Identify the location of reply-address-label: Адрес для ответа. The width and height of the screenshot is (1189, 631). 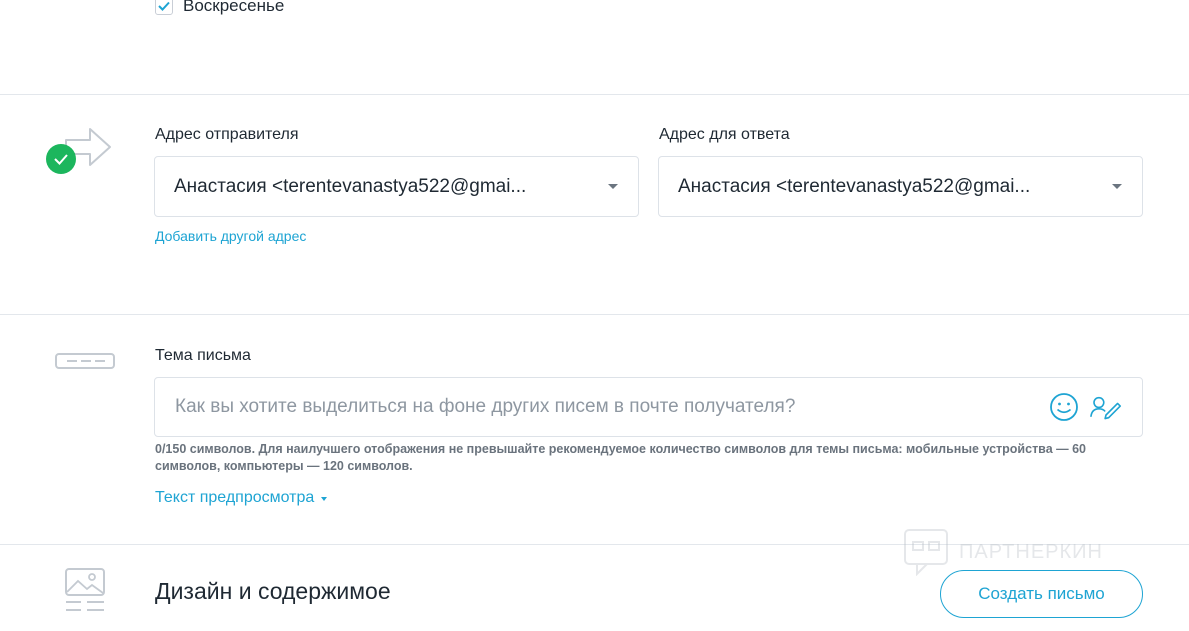
(724, 134).